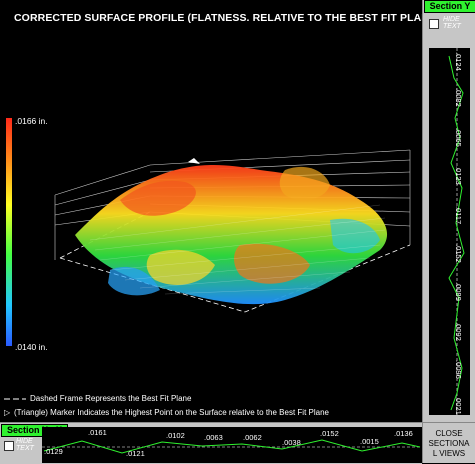 This screenshot has height=464, width=475. What do you see at coordinates (213, 437) in the screenshot?
I see `section-x-value: .0063` at bounding box center [213, 437].